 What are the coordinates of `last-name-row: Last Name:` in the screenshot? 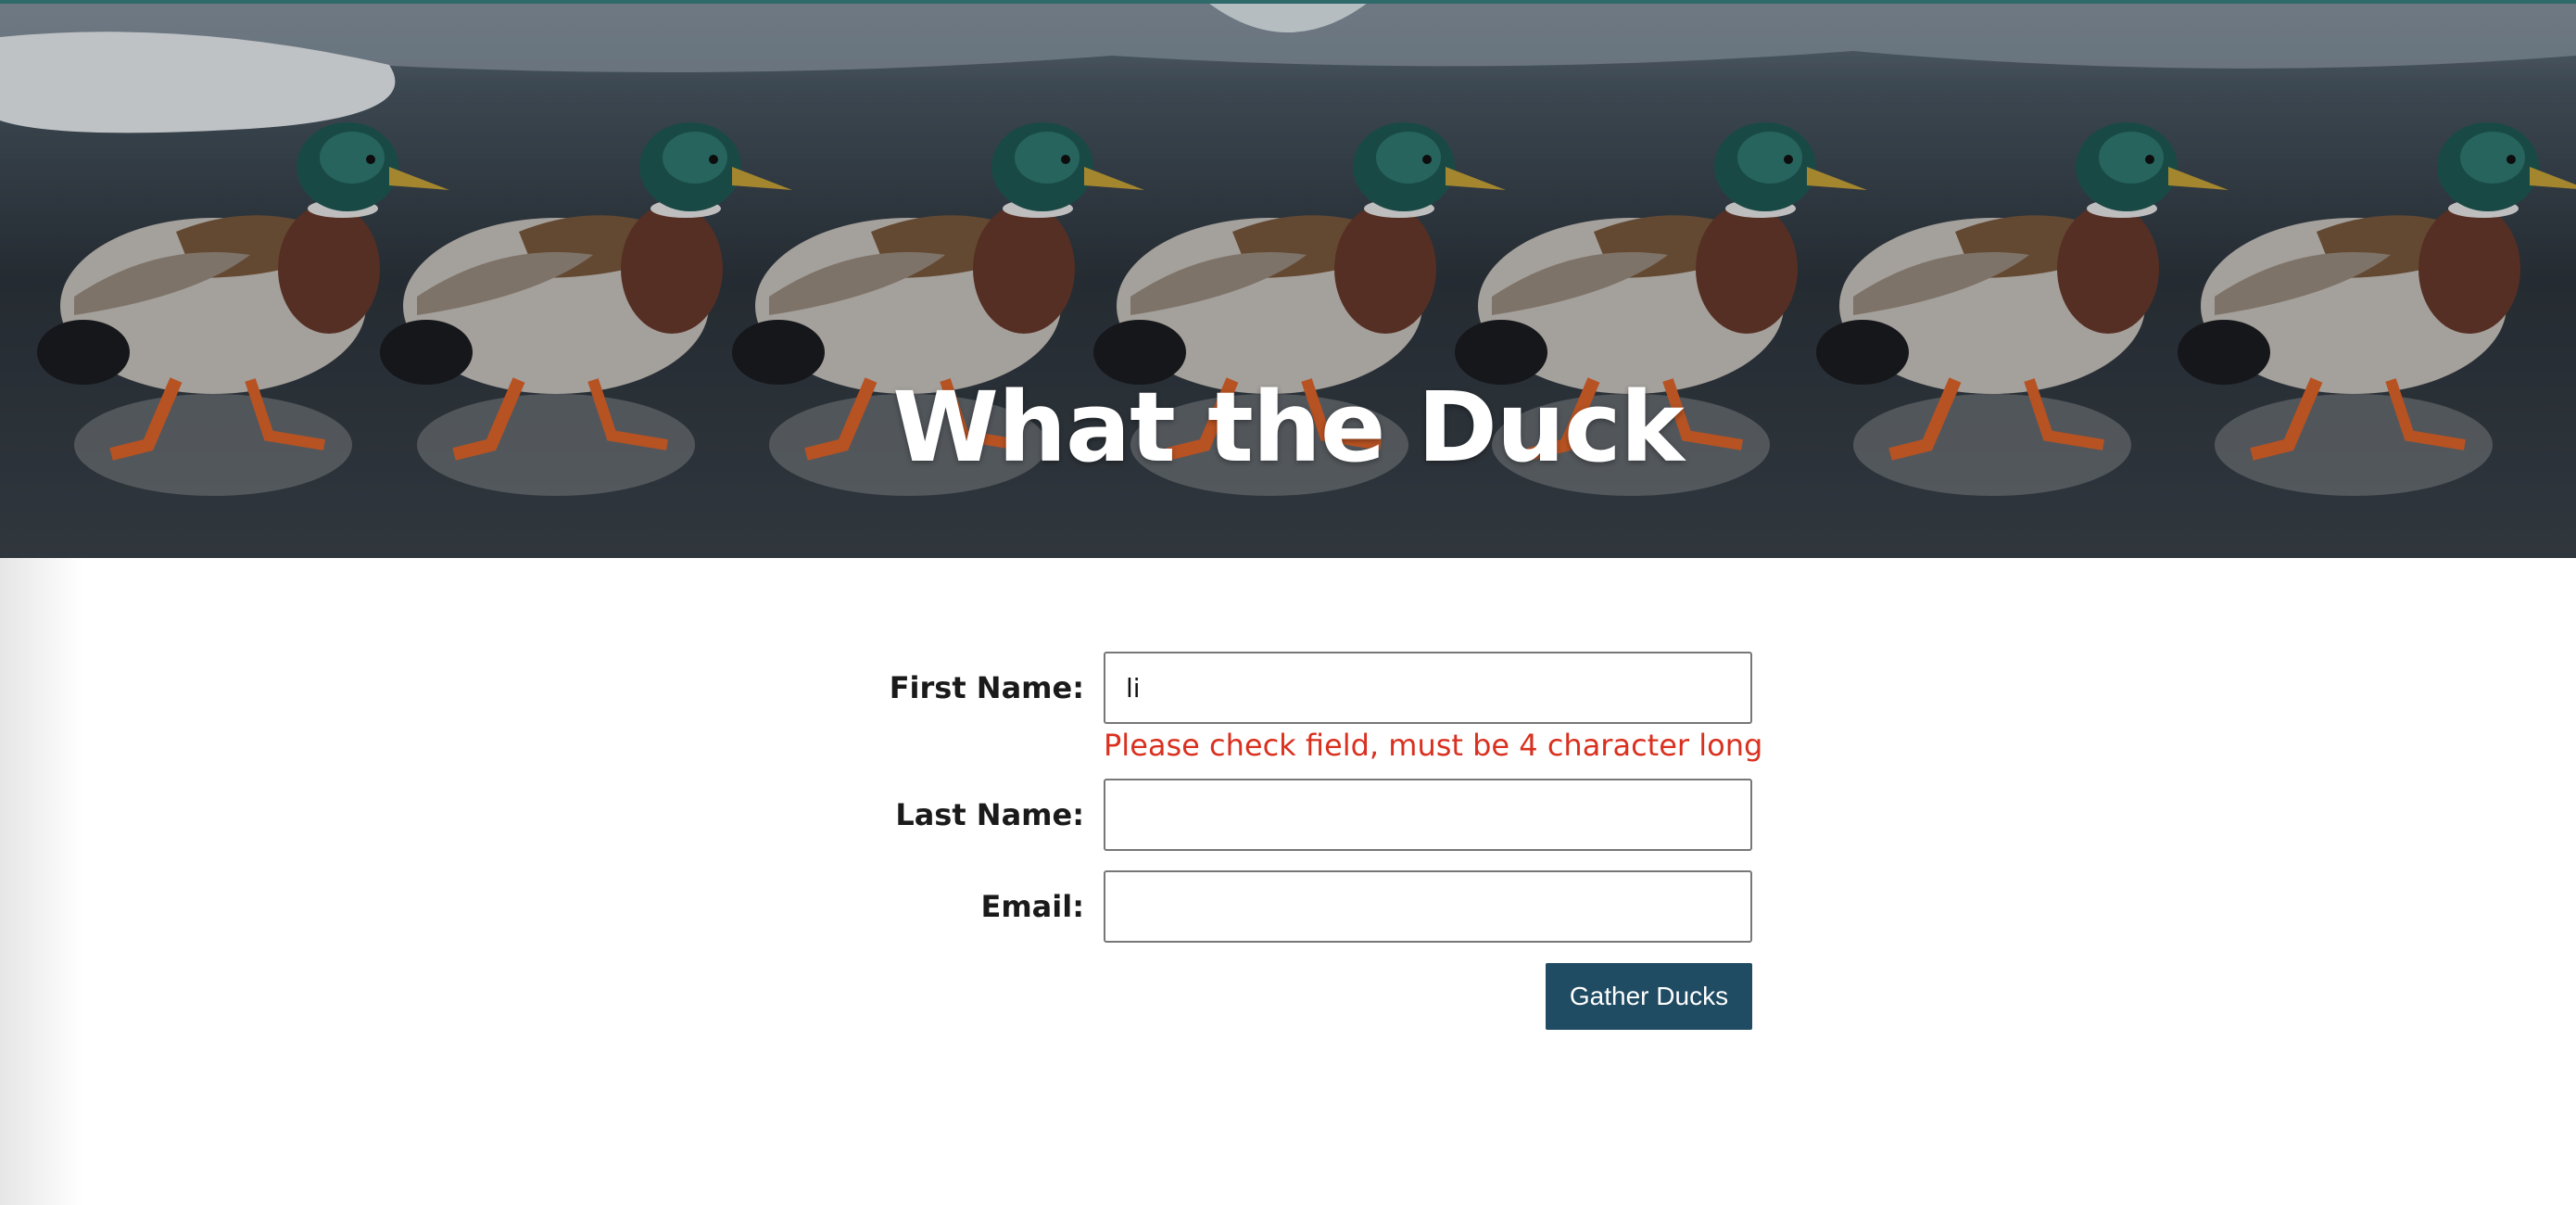 It's located at (1298, 815).